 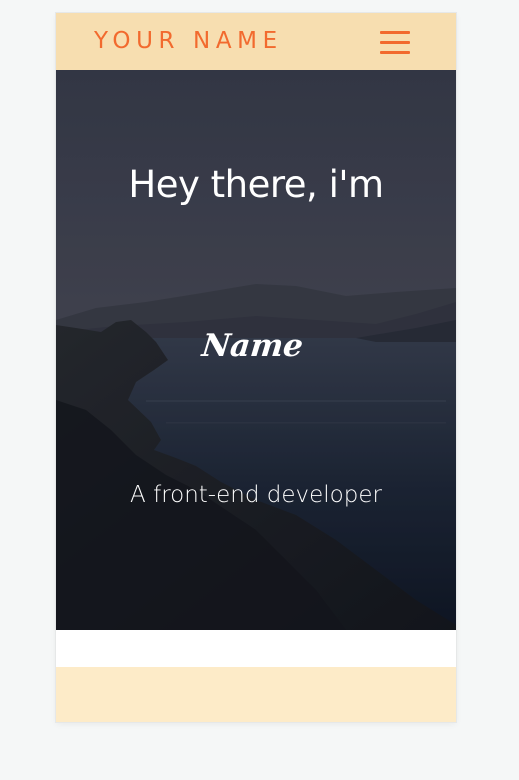 What do you see at coordinates (256, 184) in the screenshot?
I see `hero-greeting: Hey there, i'm` at bounding box center [256, 184].